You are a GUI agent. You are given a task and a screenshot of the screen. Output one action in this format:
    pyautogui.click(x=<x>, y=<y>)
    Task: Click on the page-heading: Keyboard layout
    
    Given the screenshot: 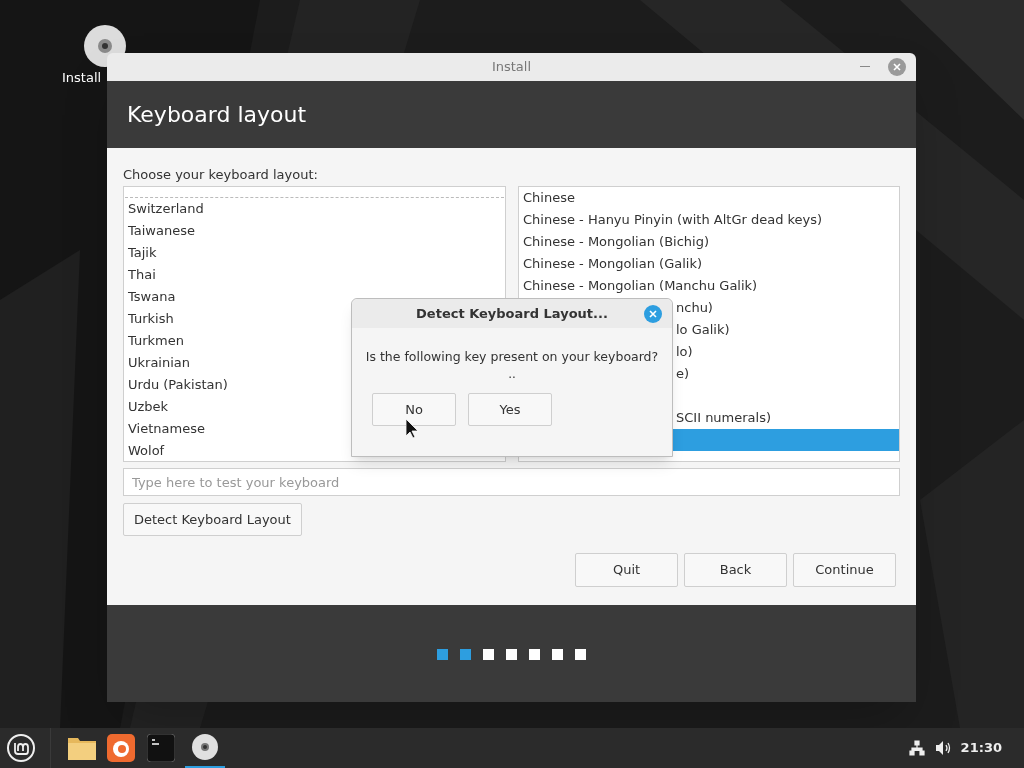 What is the action you would take?
    pyautogui.click(x=217, y=115)
    